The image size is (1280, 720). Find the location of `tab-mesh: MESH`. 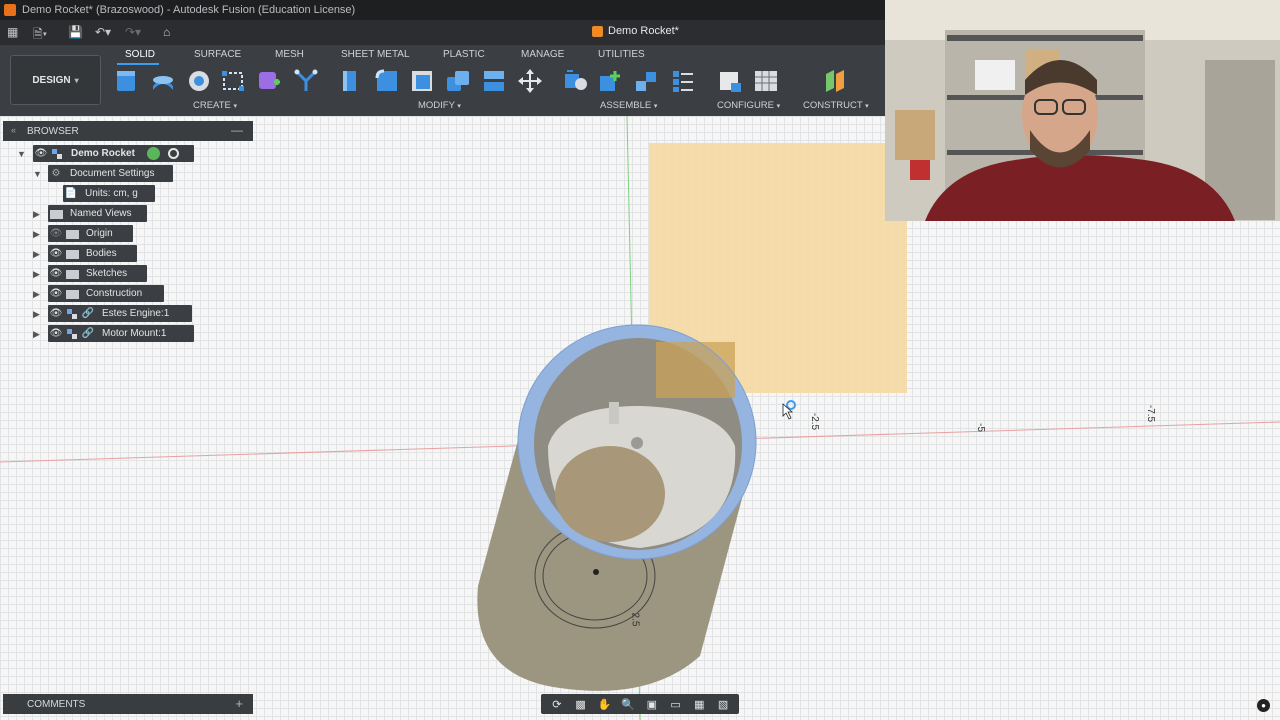

tab-mesh: MESH is located at coordinates (289, 54).